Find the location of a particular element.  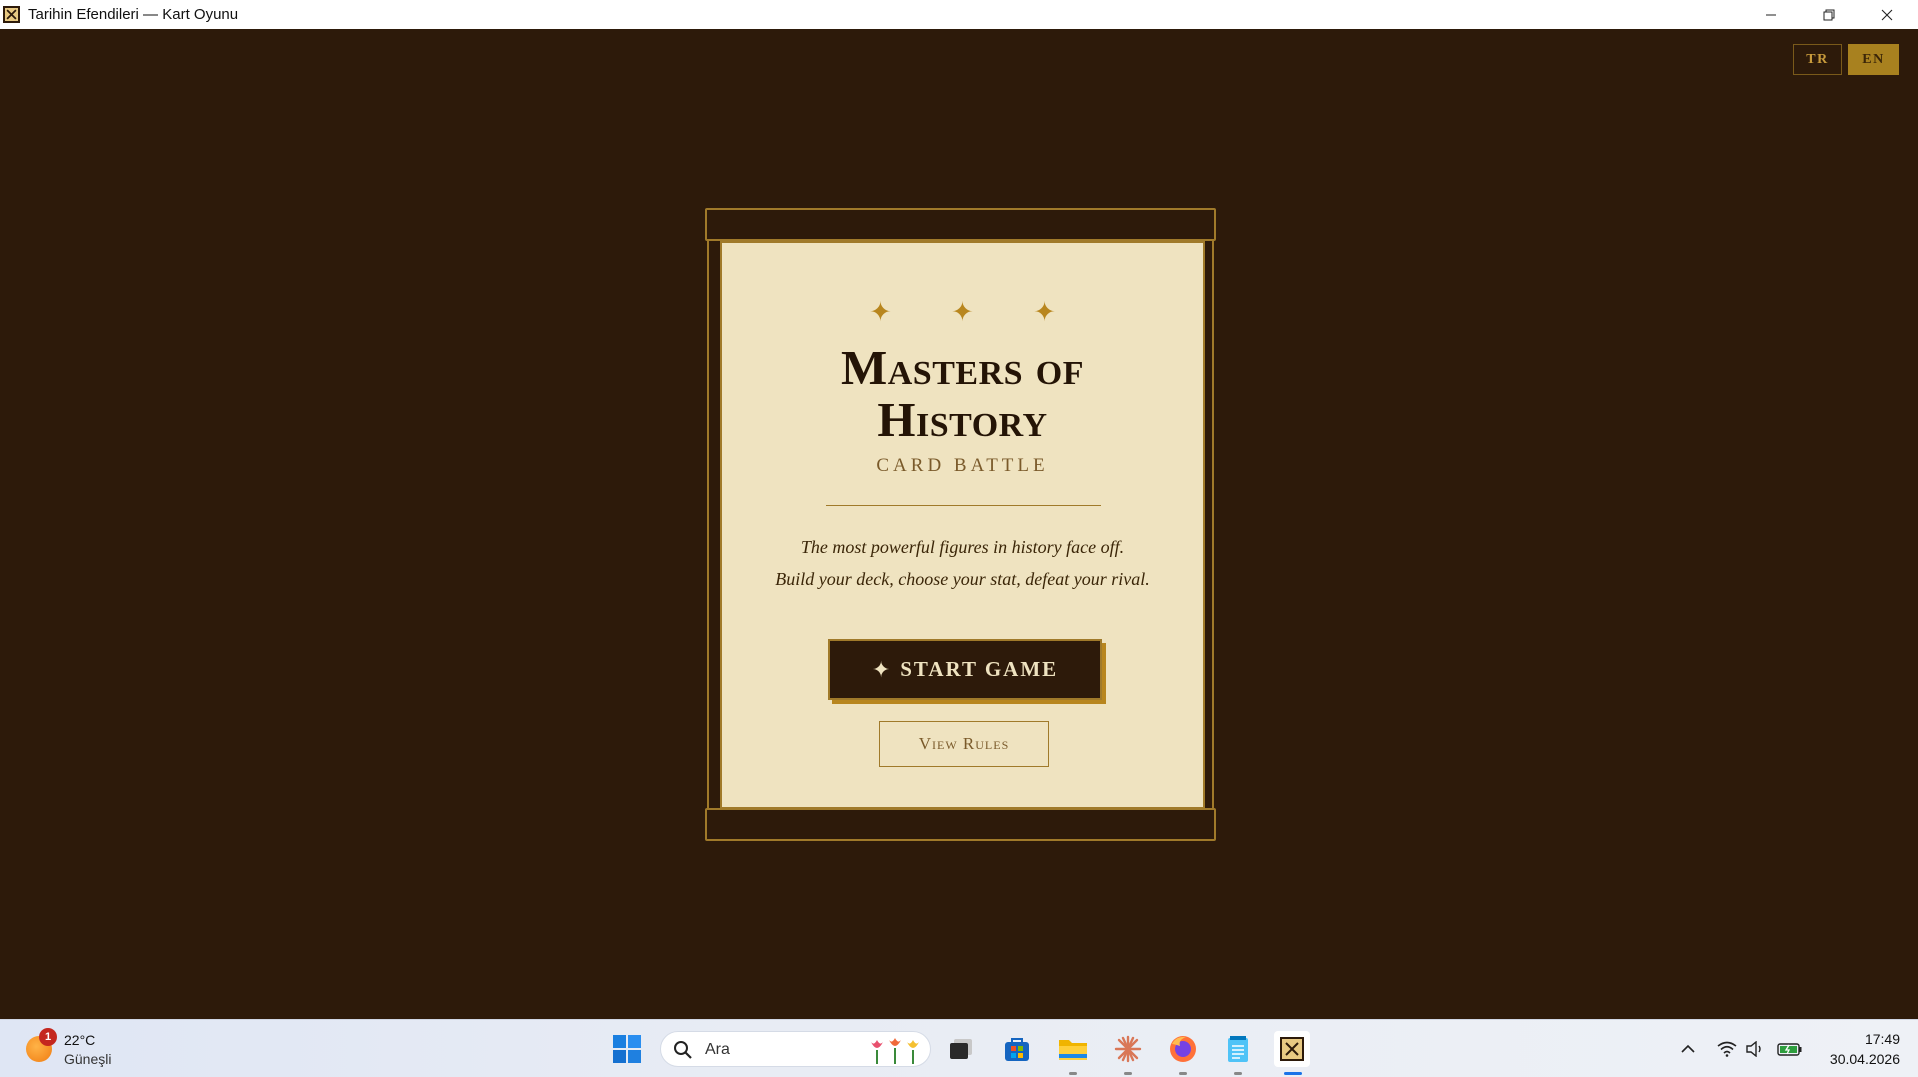

claude-button is located at coordinates (1128, 1049).